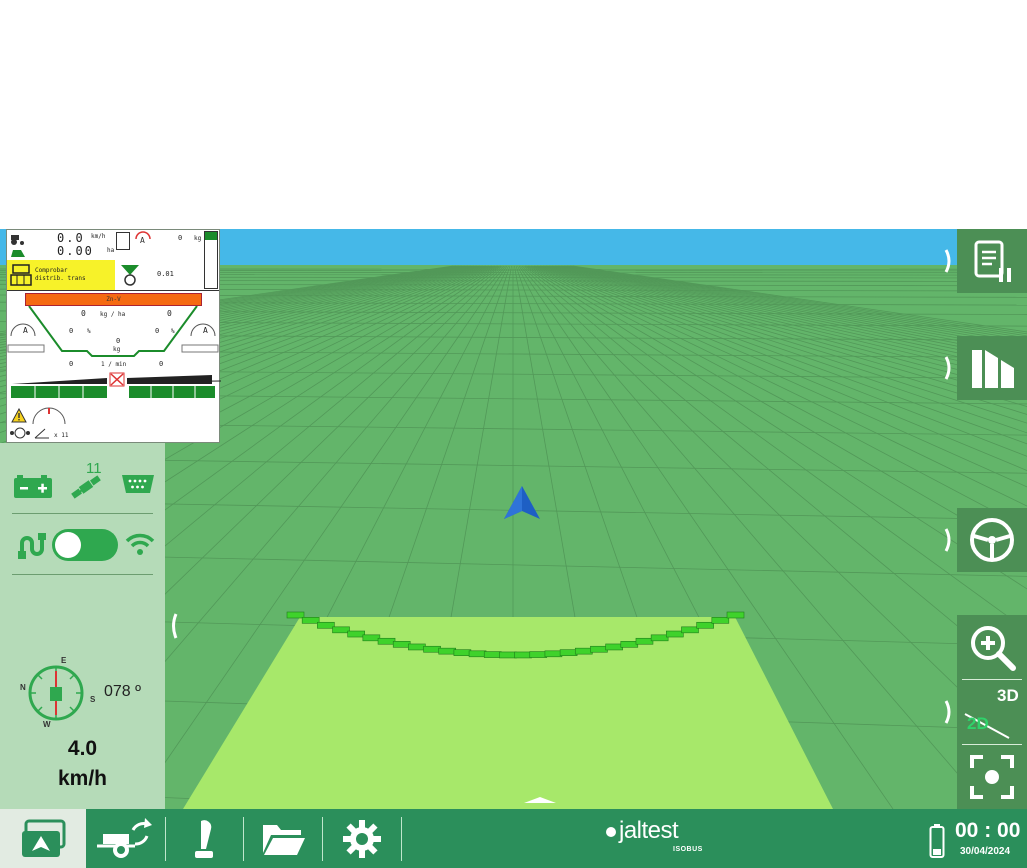 The height and width of the screenshot is (868, 1027). I want to click on view-controls: 3D 2D, so click(992, 712).